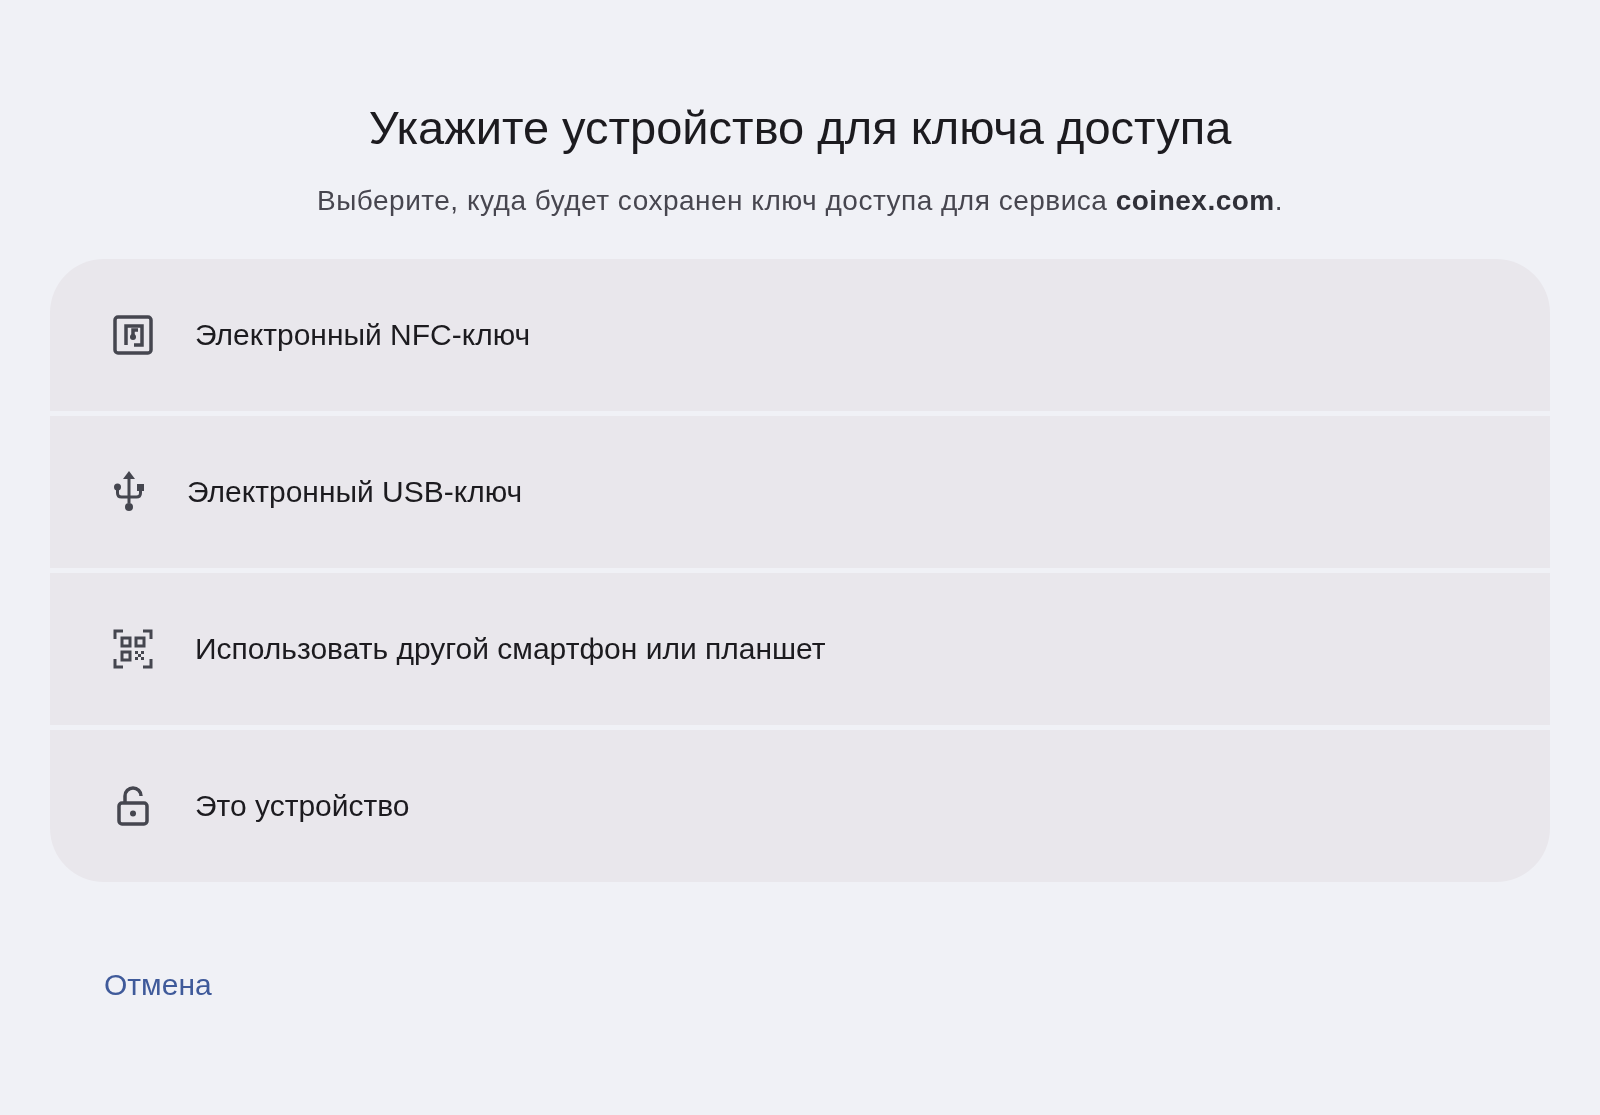  What do you see at coordinates (800, 492) in the screenshot?
I see `device-option: Электронный USB-ключ` at bounding box center [800, 492].